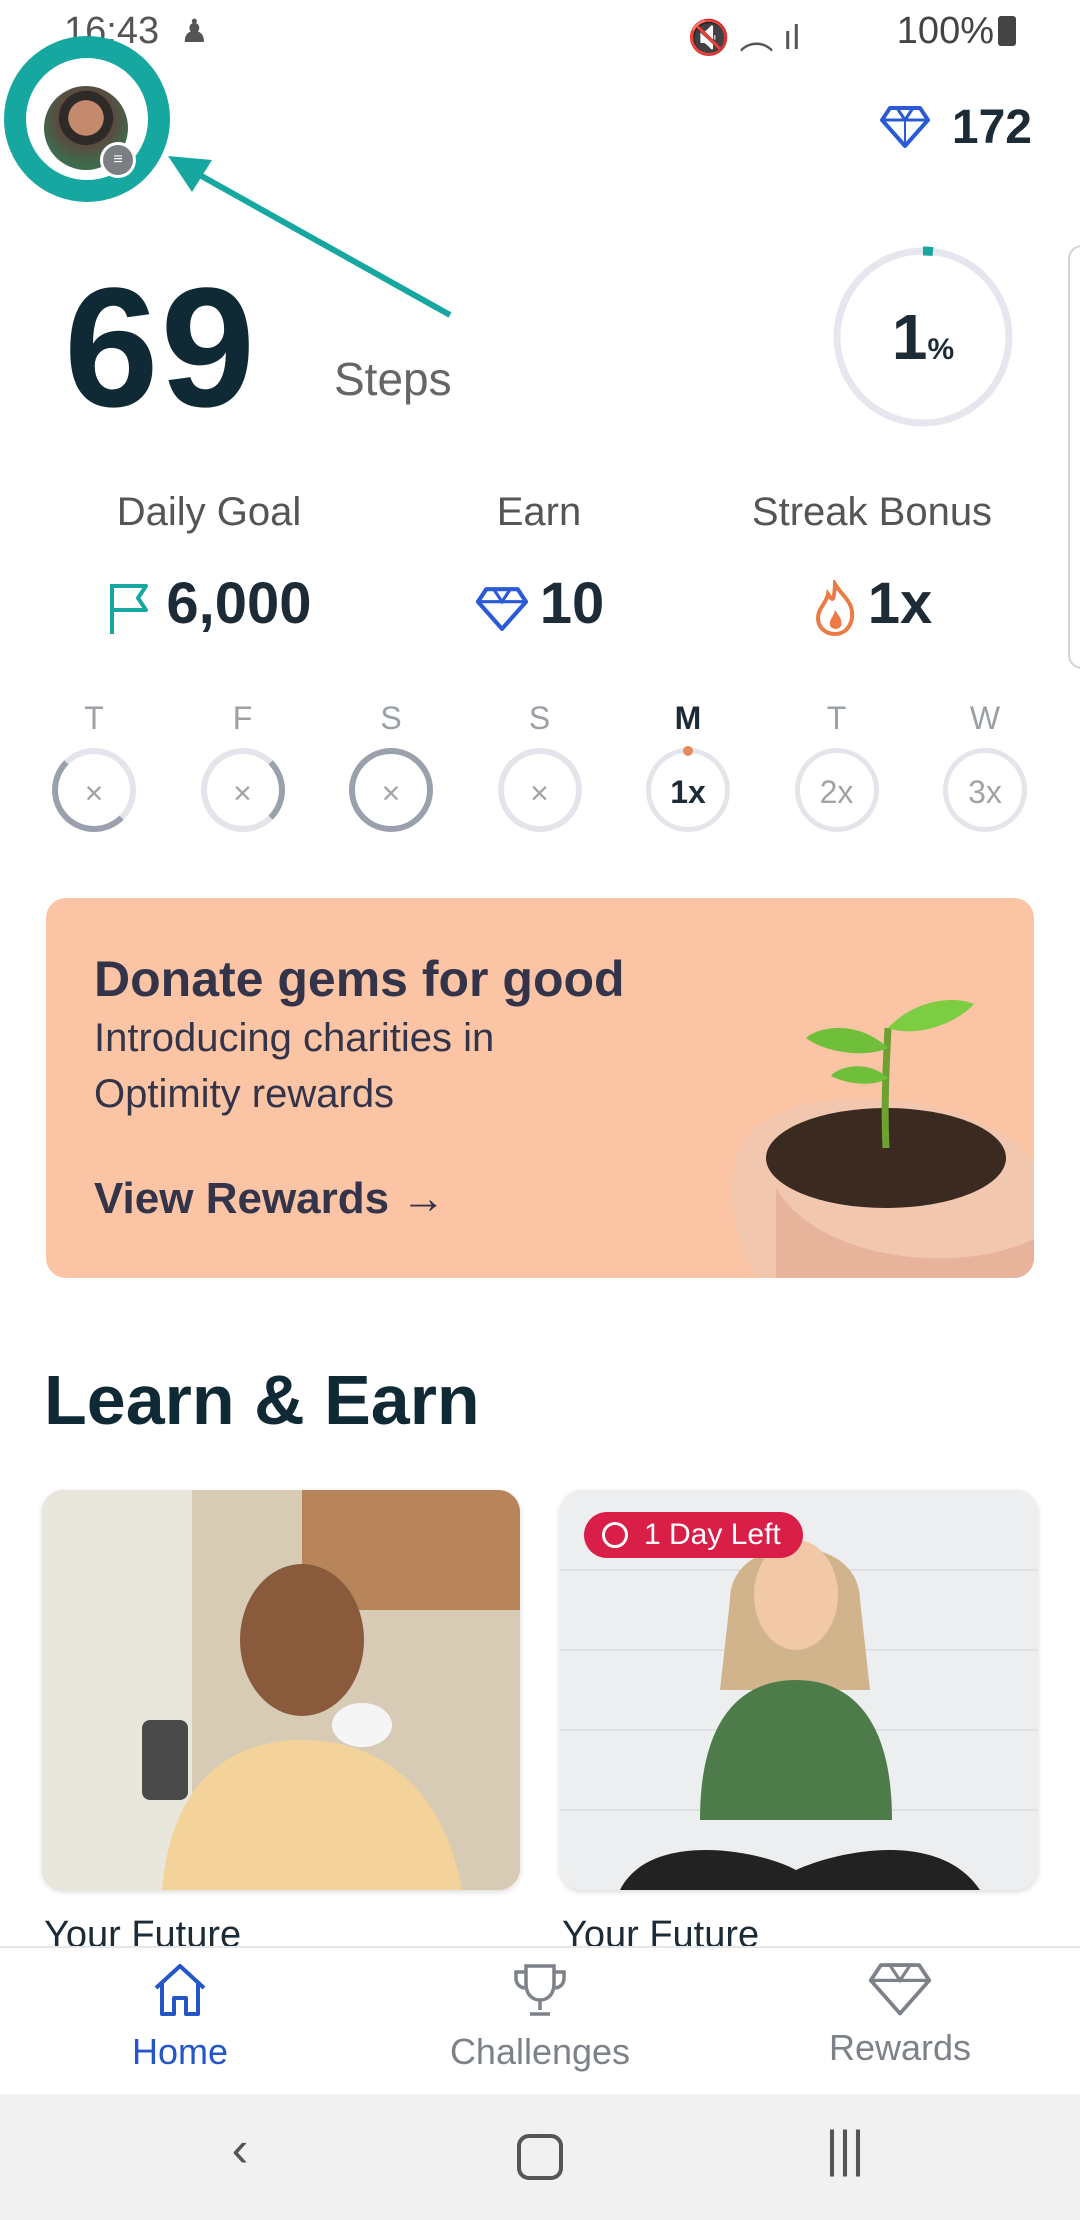 This screenshot has height=2220, width=1080. I want to click on earn-number: 10, so click(572, 603).